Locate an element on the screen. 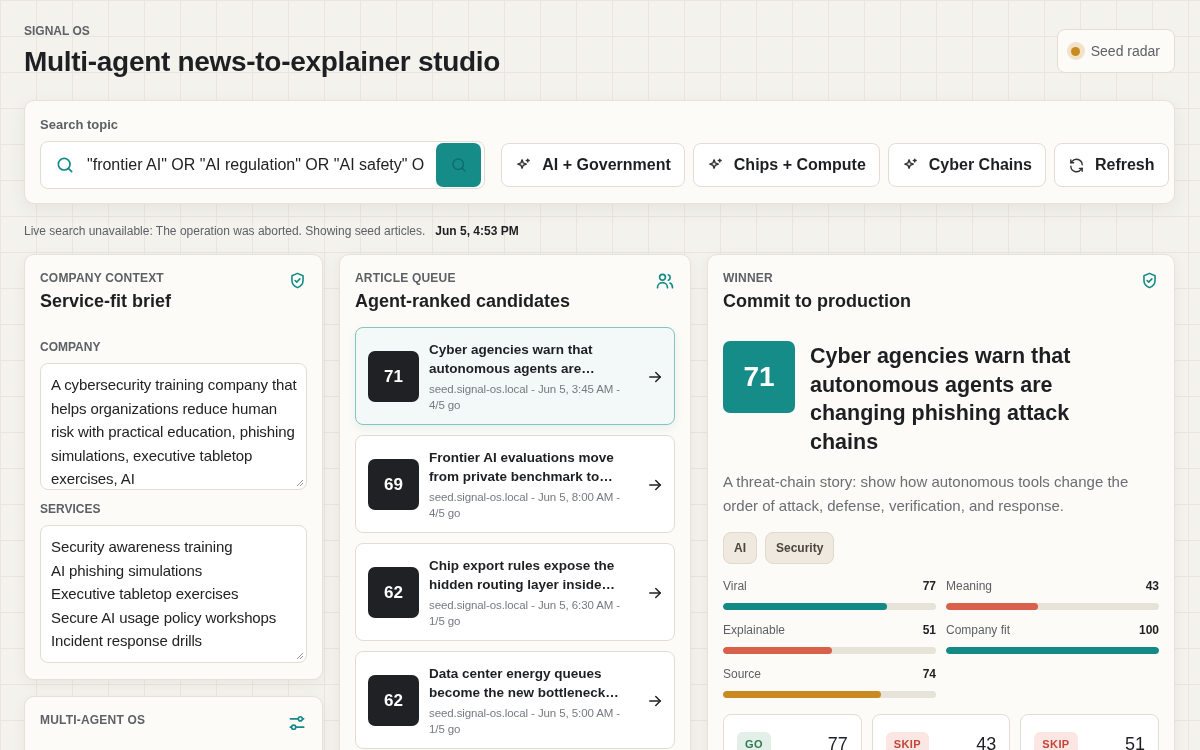 This screenshot has width=1200, height=750. tag-chip: Security is located at coordinates (800, 548).